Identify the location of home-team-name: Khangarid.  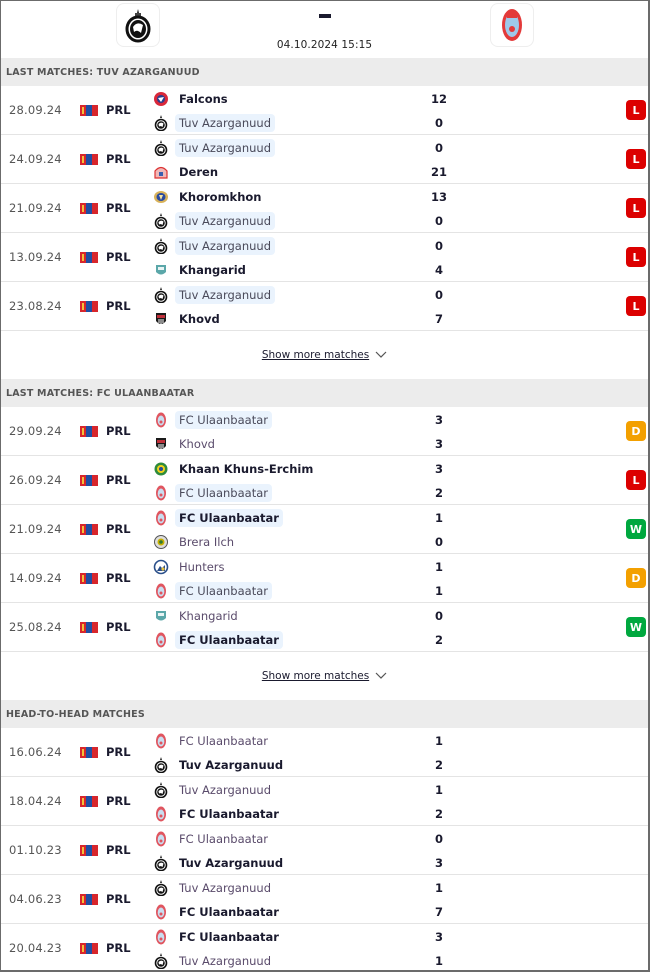
(208, 616).